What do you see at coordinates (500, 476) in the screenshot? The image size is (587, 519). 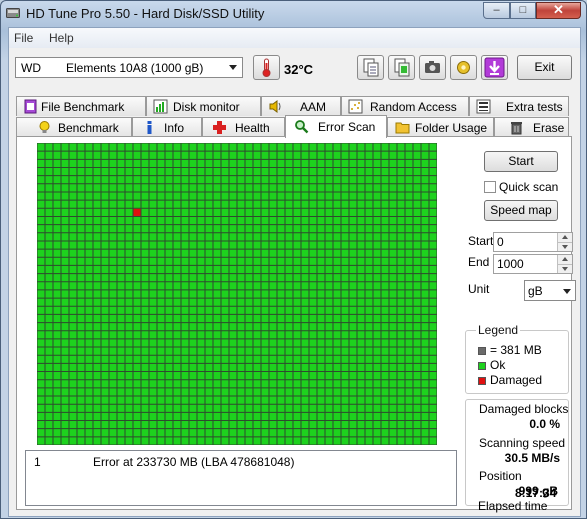 I see `position-label: Position` at bounding box center [500, 476].